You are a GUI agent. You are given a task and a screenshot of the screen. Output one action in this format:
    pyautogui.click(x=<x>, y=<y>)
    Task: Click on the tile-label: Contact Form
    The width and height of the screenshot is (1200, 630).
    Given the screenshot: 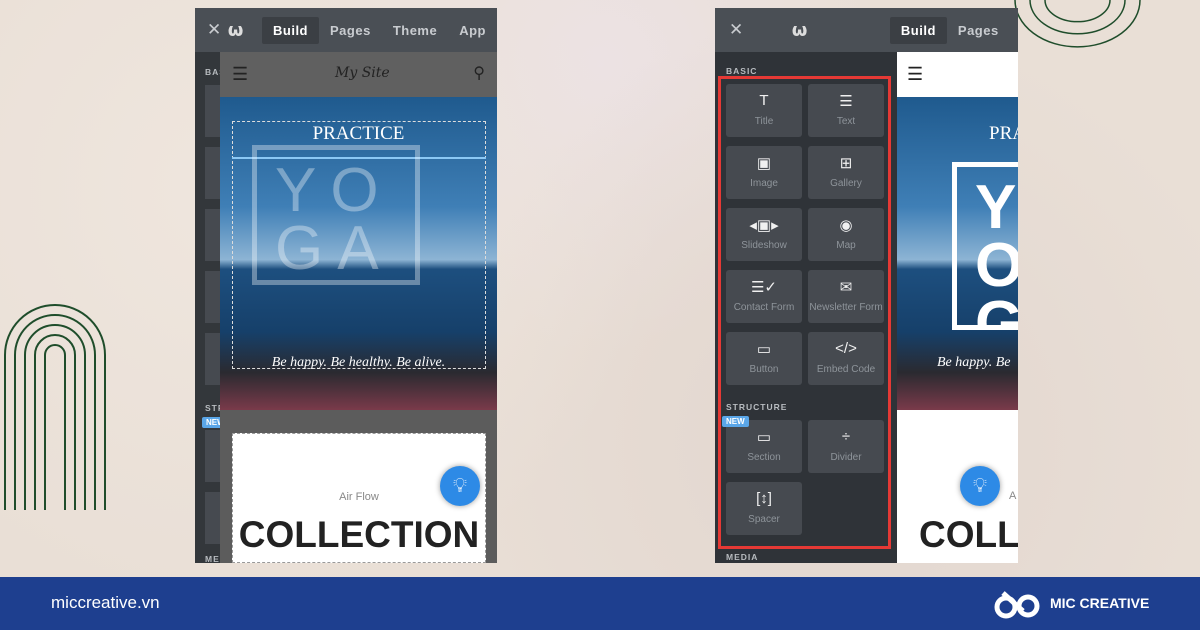 What is the action you would take?
    pyautogui.click(x=764, y=307)
    